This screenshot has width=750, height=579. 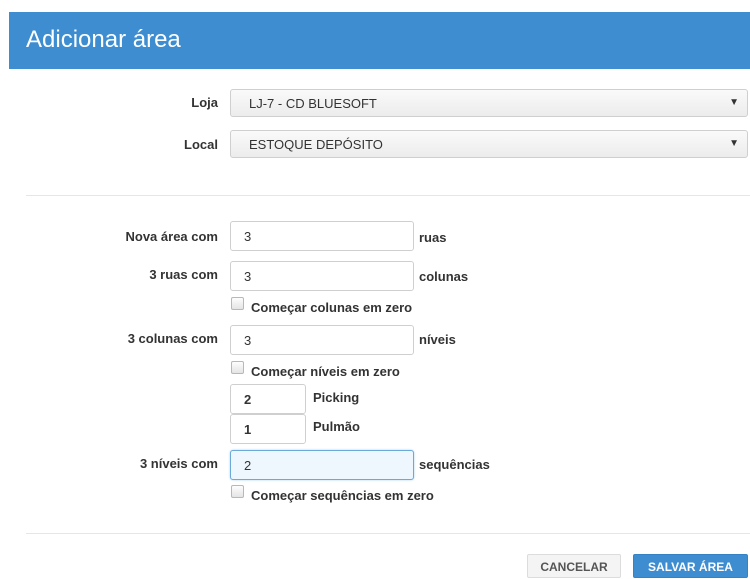 What do you see at coordinates (336, 426) in the screenshot?
I see `pulmao-label: Pulmão` at bounding box center [336, 426].